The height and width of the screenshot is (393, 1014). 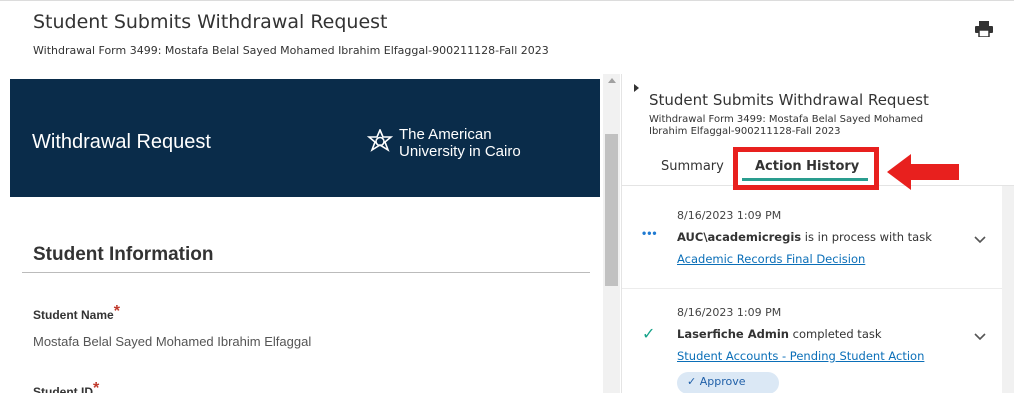 I want to click on side-panel-subtitle-line2: Ibrahim Elfaggal-900211128-Fall 2023, so click(x=745, y=131).